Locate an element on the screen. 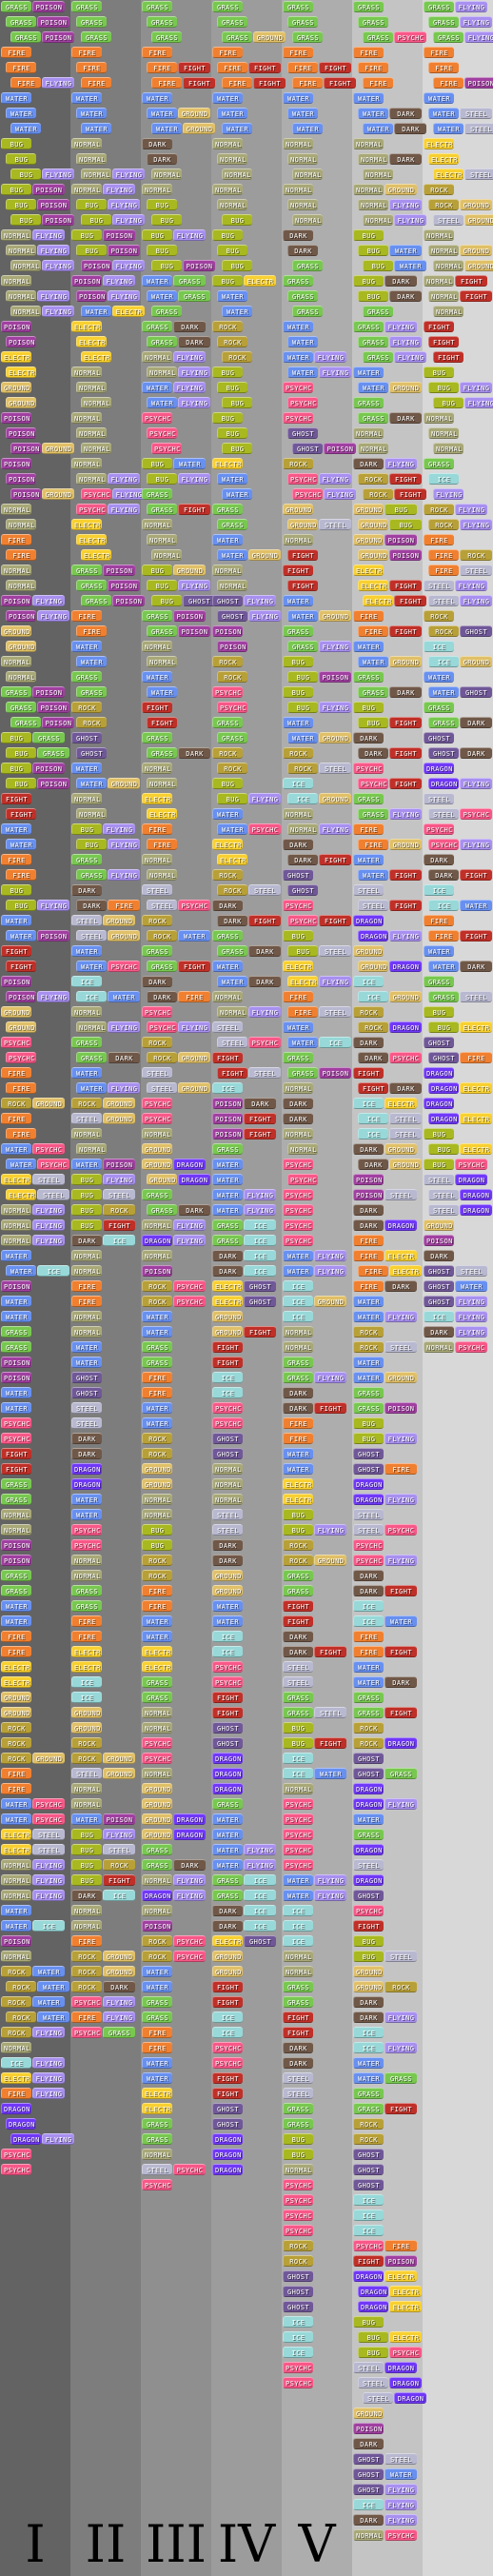 This screenshot has height=2576, width=493. type-cell: GRASS PSYCHC is located at coordinates (395, 38).